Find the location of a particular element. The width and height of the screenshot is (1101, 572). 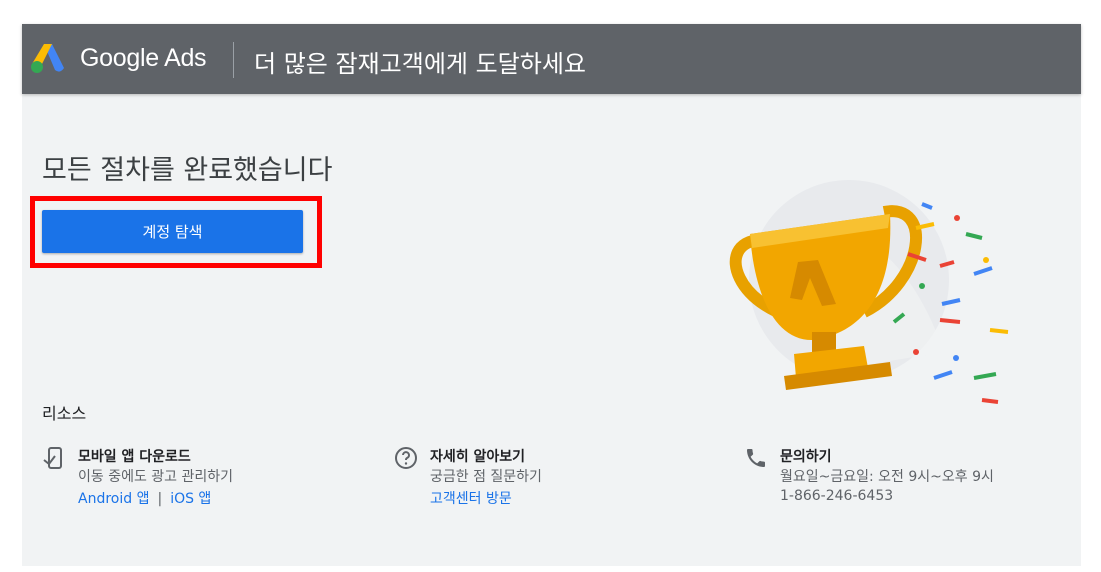

resource-title: 모바일 앱 다운로드 is located at coordinates (134, 457).